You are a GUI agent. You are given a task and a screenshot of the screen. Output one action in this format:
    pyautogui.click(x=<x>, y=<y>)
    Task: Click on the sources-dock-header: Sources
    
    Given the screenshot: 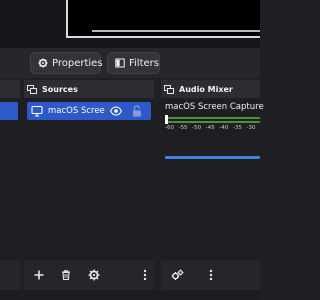 What is the action you would take?
    pyautogui.click(x=89, y=89)
    